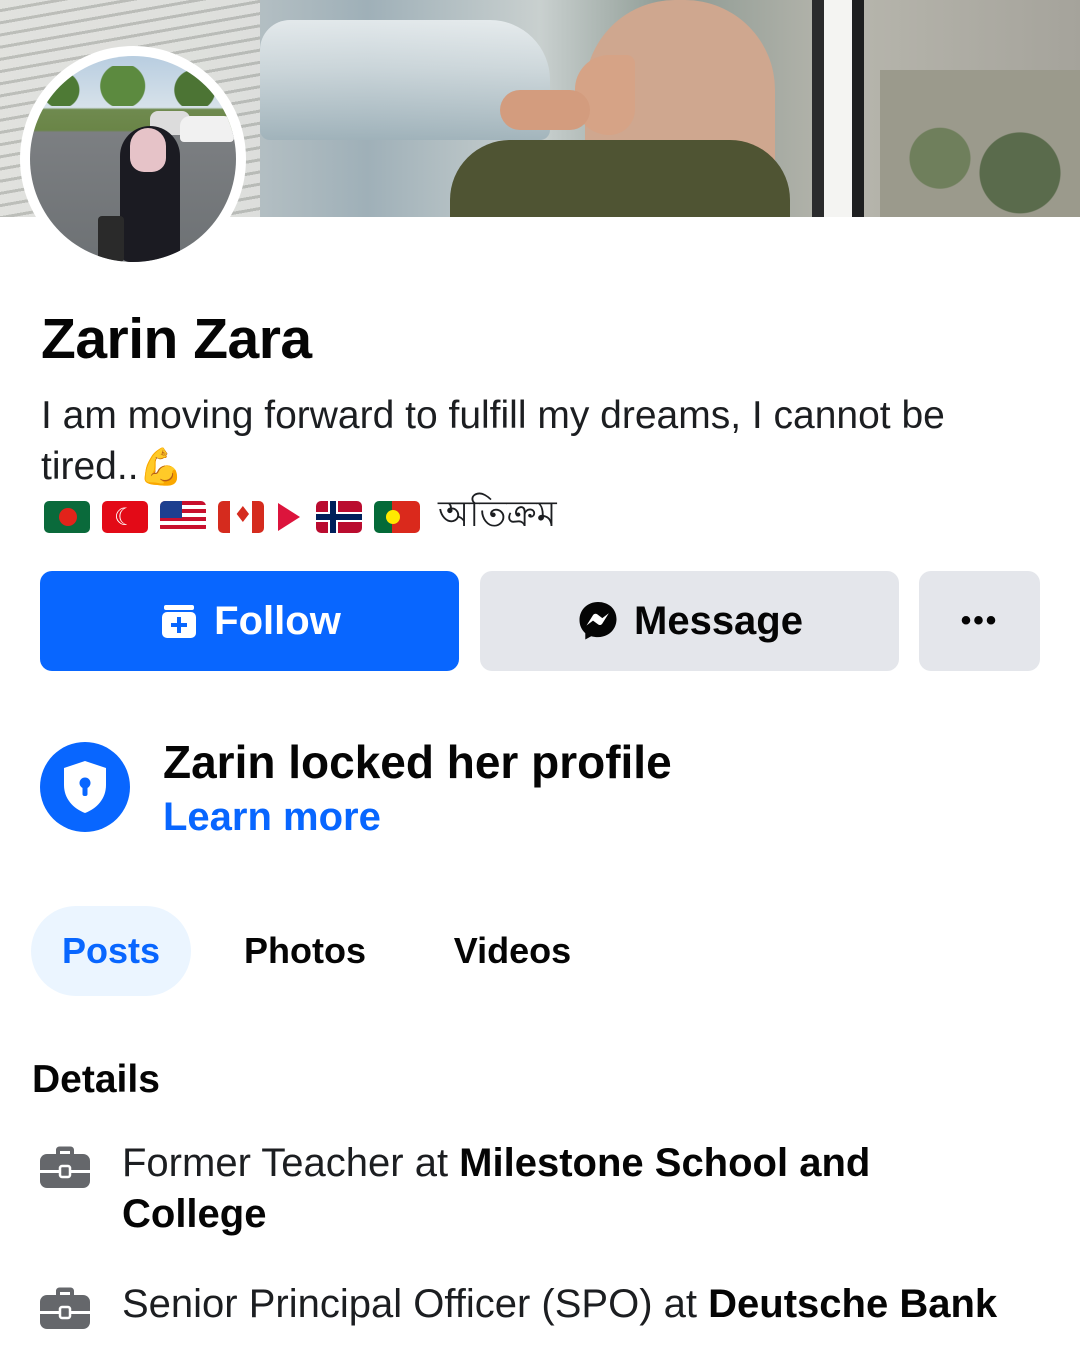 Image resolution: width=1080 pixels, height=1350 pixels. What do you see at coordinates (718, 620) in the screenshot?
I see `message-button-label: Message` at bounding box center [718, 620].